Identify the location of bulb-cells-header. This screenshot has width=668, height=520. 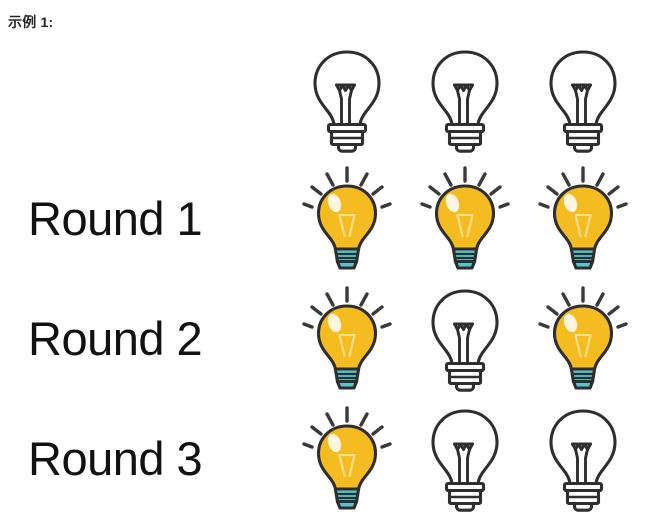
(478, 99).